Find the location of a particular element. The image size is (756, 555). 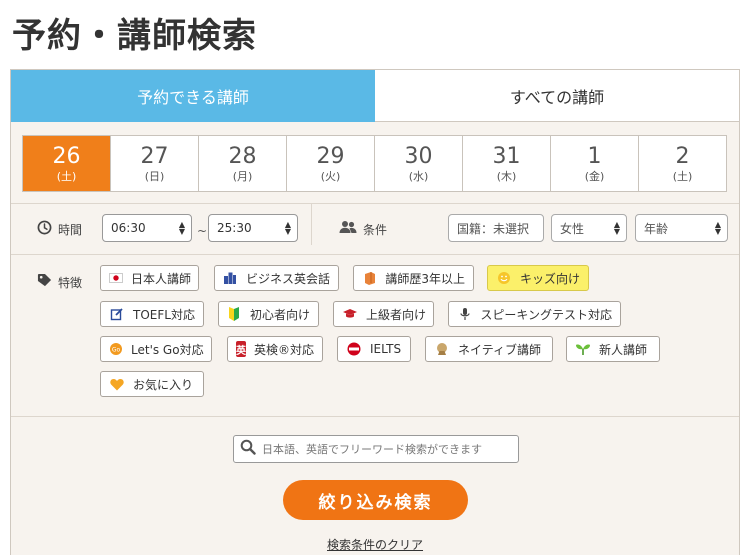

date-weekday: (日) is located at coordinates (154, 176).